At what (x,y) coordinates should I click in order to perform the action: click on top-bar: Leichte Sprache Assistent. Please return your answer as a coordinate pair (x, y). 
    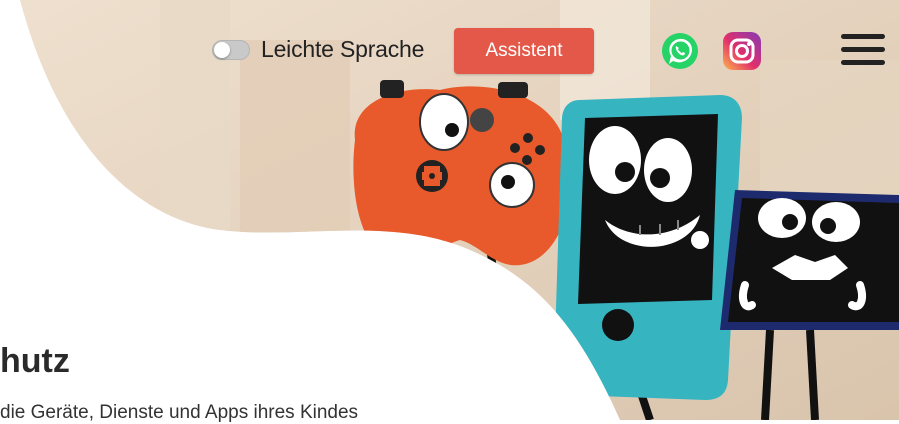
    Looking at the image, I should click on (449, 52).